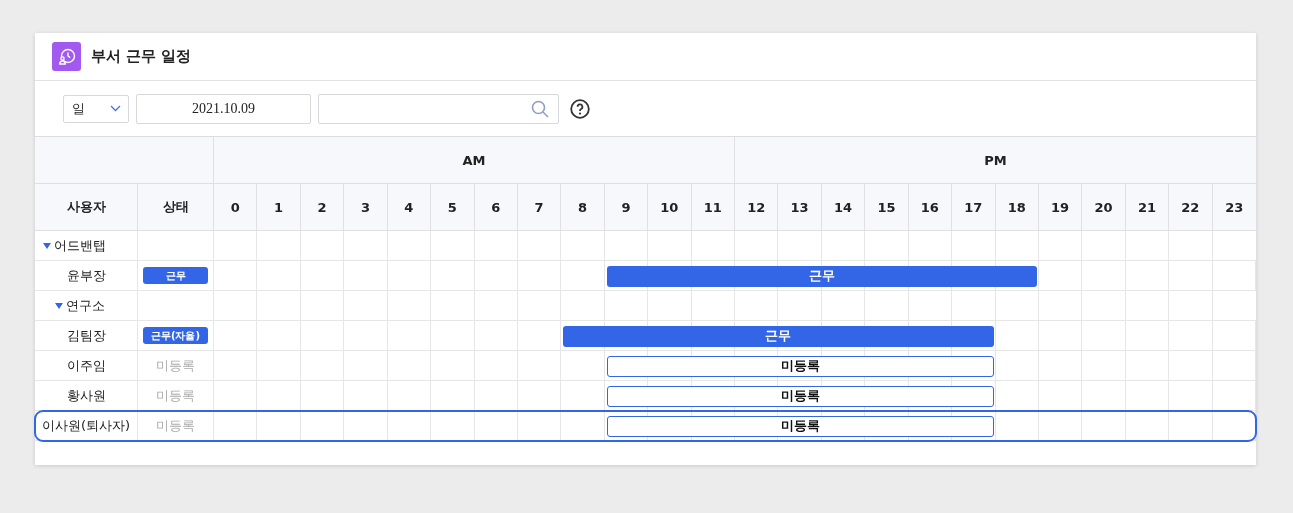  Describe the element at coordinates (366, 207) in the screenshot. I see `hour-header: 3` at that location.